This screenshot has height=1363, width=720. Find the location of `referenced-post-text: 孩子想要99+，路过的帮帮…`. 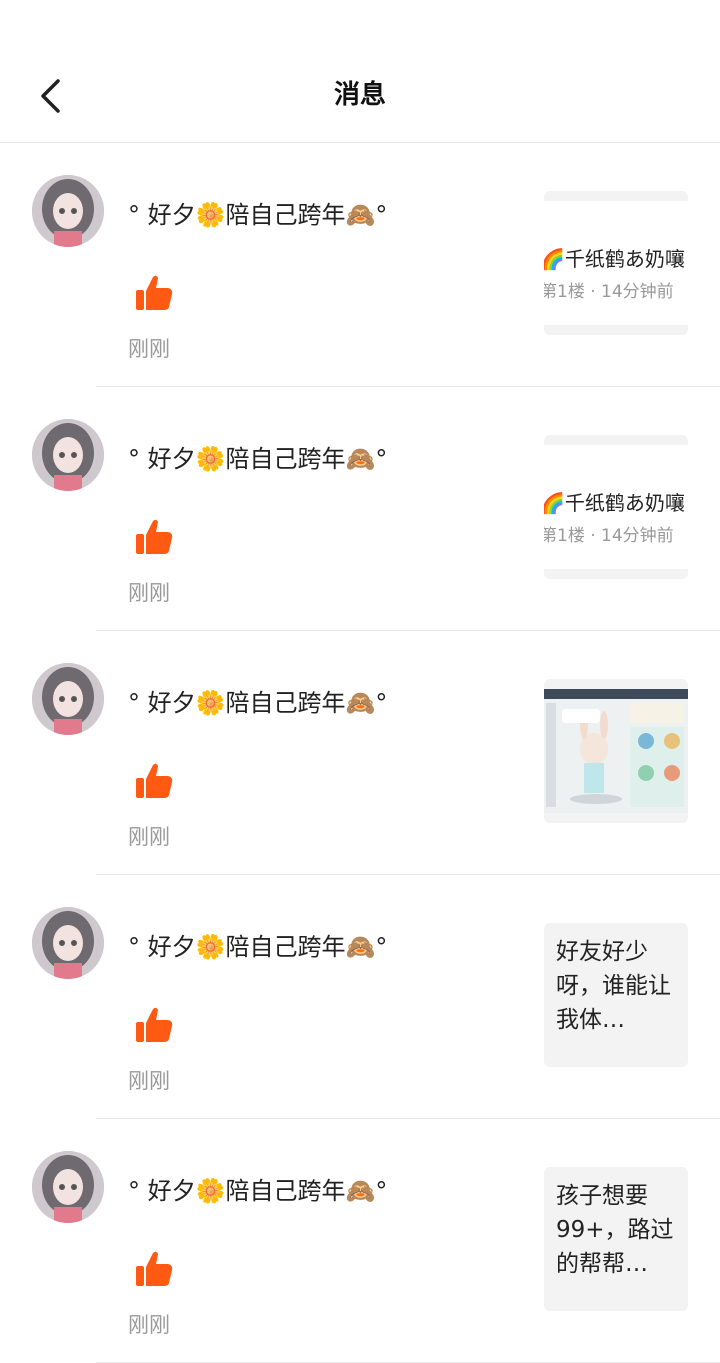

referenced-post-text: 孩子想要99+，路过的帮帮… is located at coordinates (616, 1239).